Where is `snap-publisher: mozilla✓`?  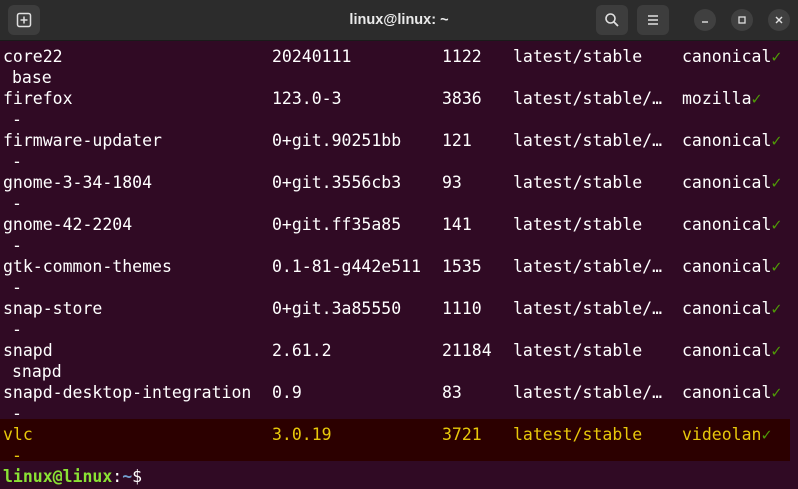
snap-publisher: mozilla✓ is located at coordinates (721, 98).